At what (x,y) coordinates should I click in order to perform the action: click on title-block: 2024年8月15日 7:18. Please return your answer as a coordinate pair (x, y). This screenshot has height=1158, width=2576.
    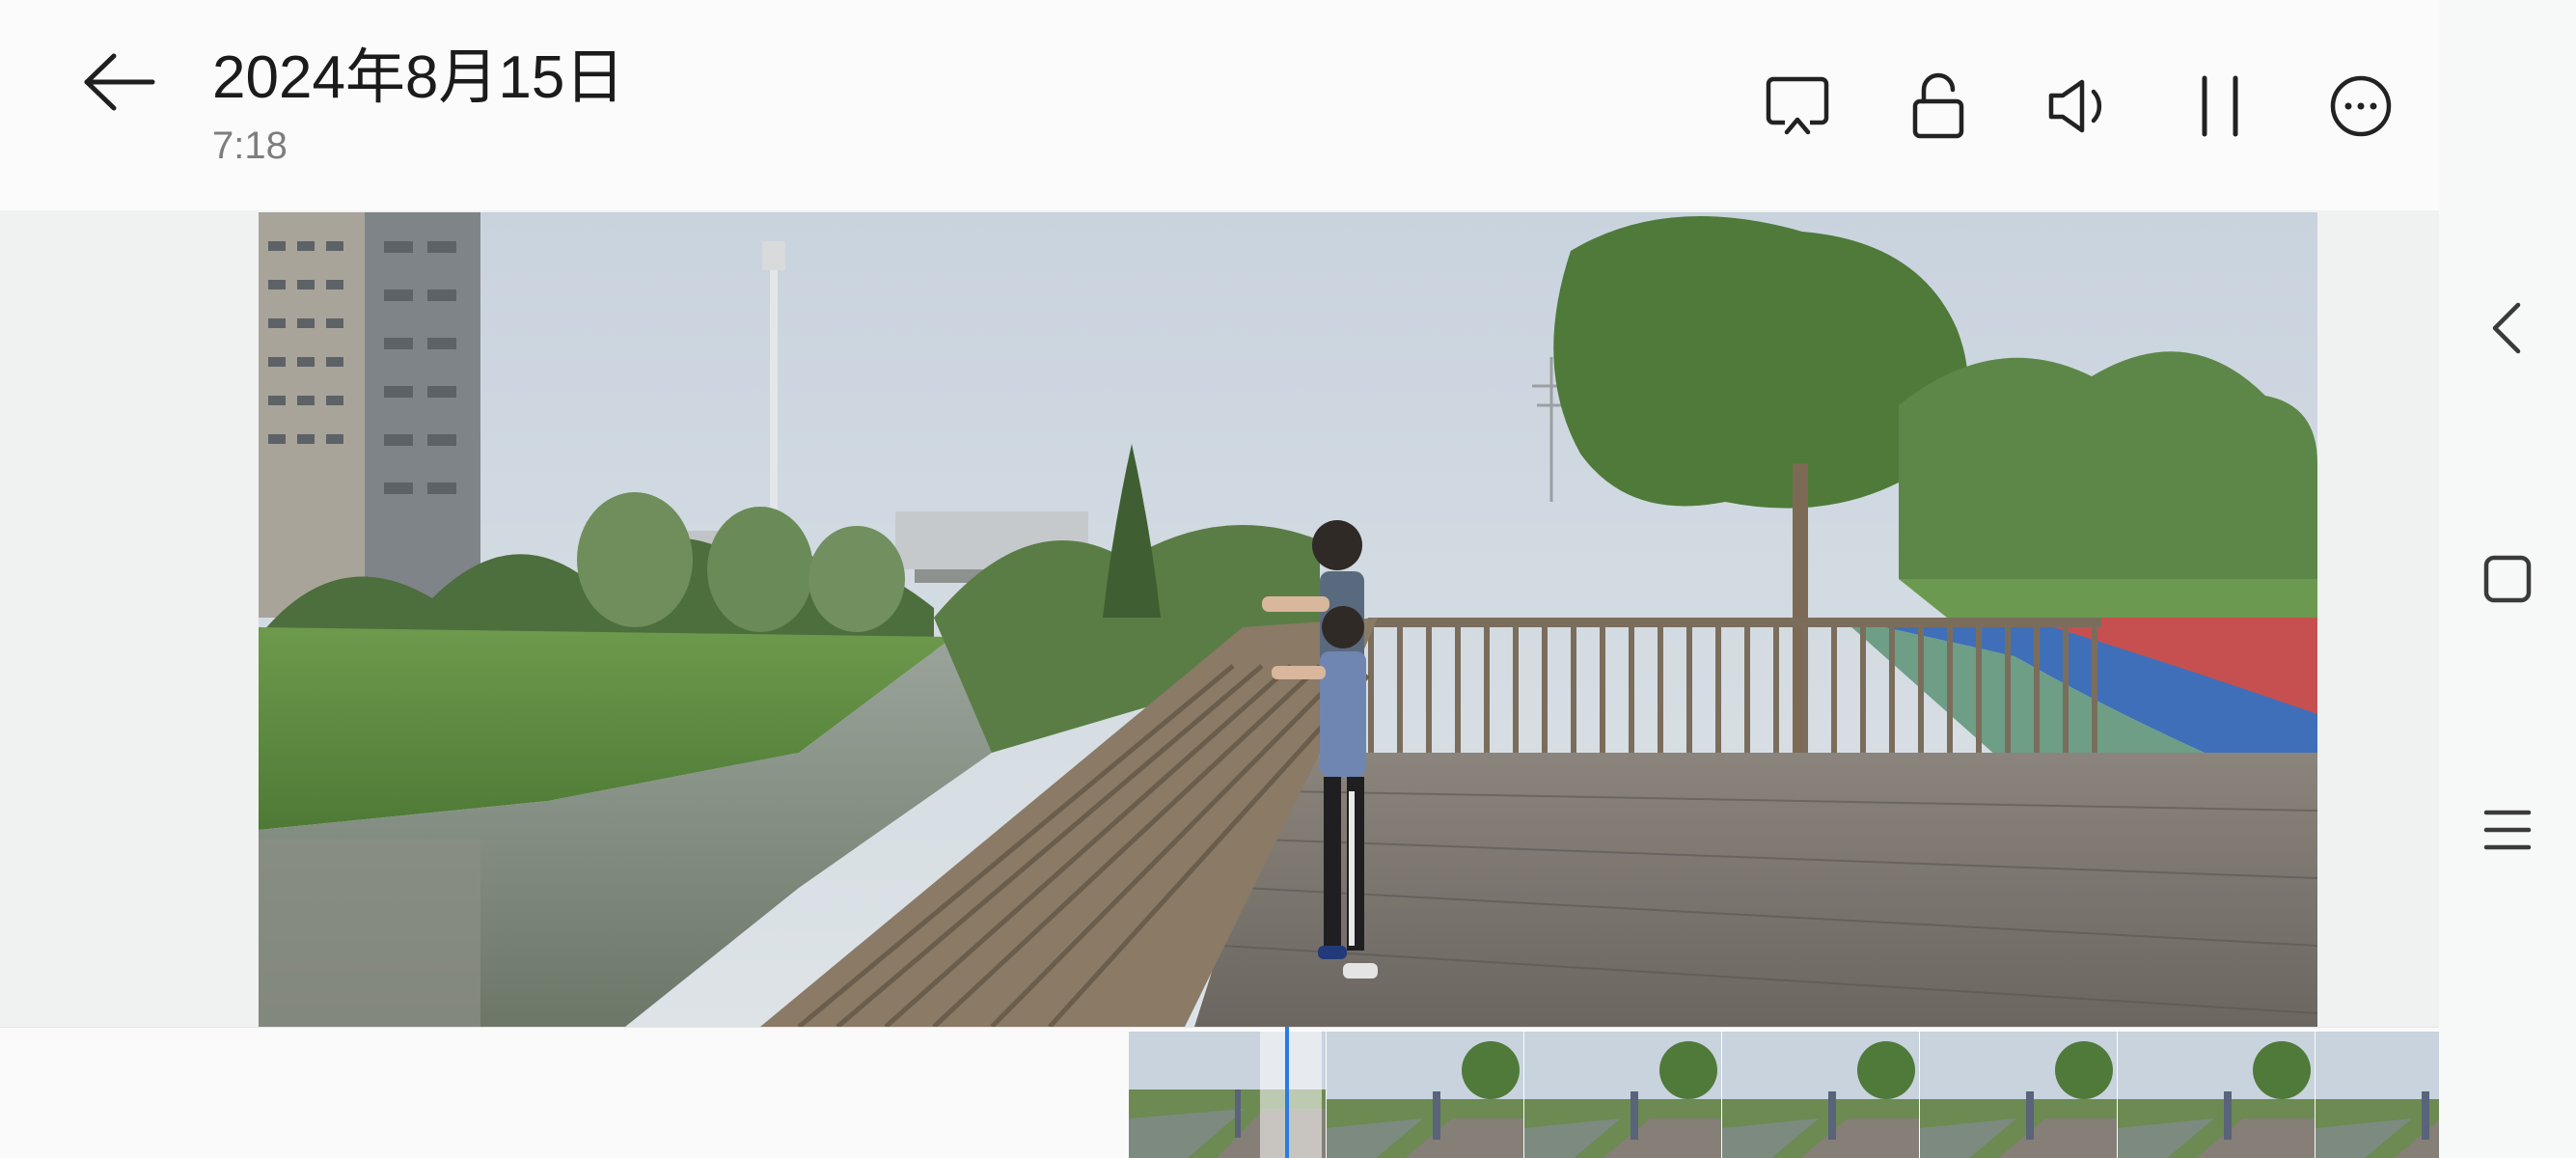
    Looking at the image, I should click on (418, 104).